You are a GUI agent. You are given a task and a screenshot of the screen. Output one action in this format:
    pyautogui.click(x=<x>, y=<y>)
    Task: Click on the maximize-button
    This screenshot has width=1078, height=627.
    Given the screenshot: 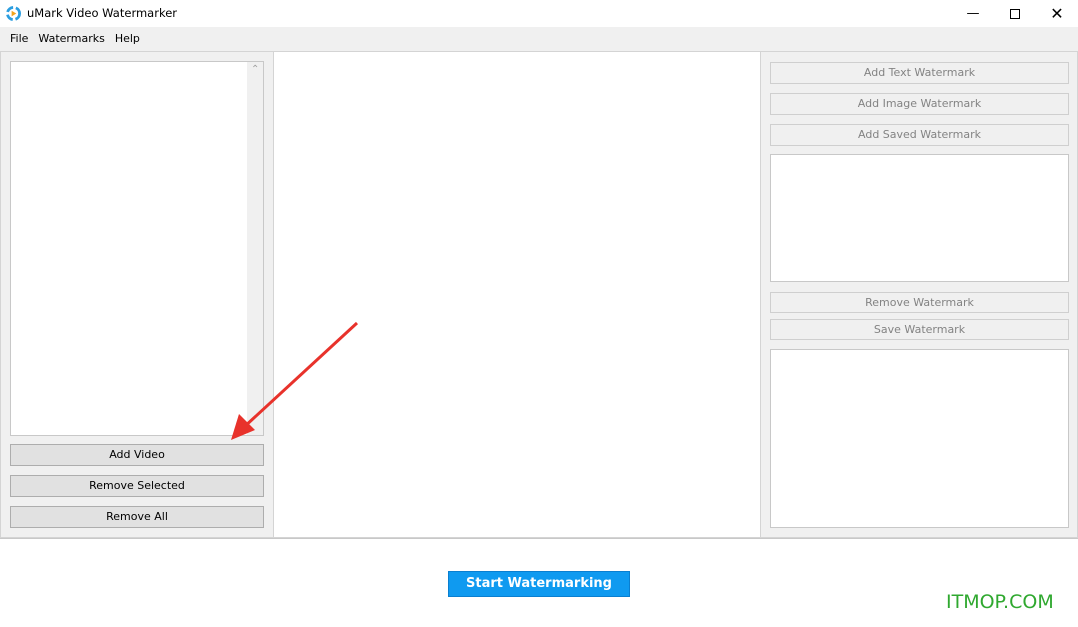 What is the action you would take?
    pyautogui.click(x=1015, y=13)
    